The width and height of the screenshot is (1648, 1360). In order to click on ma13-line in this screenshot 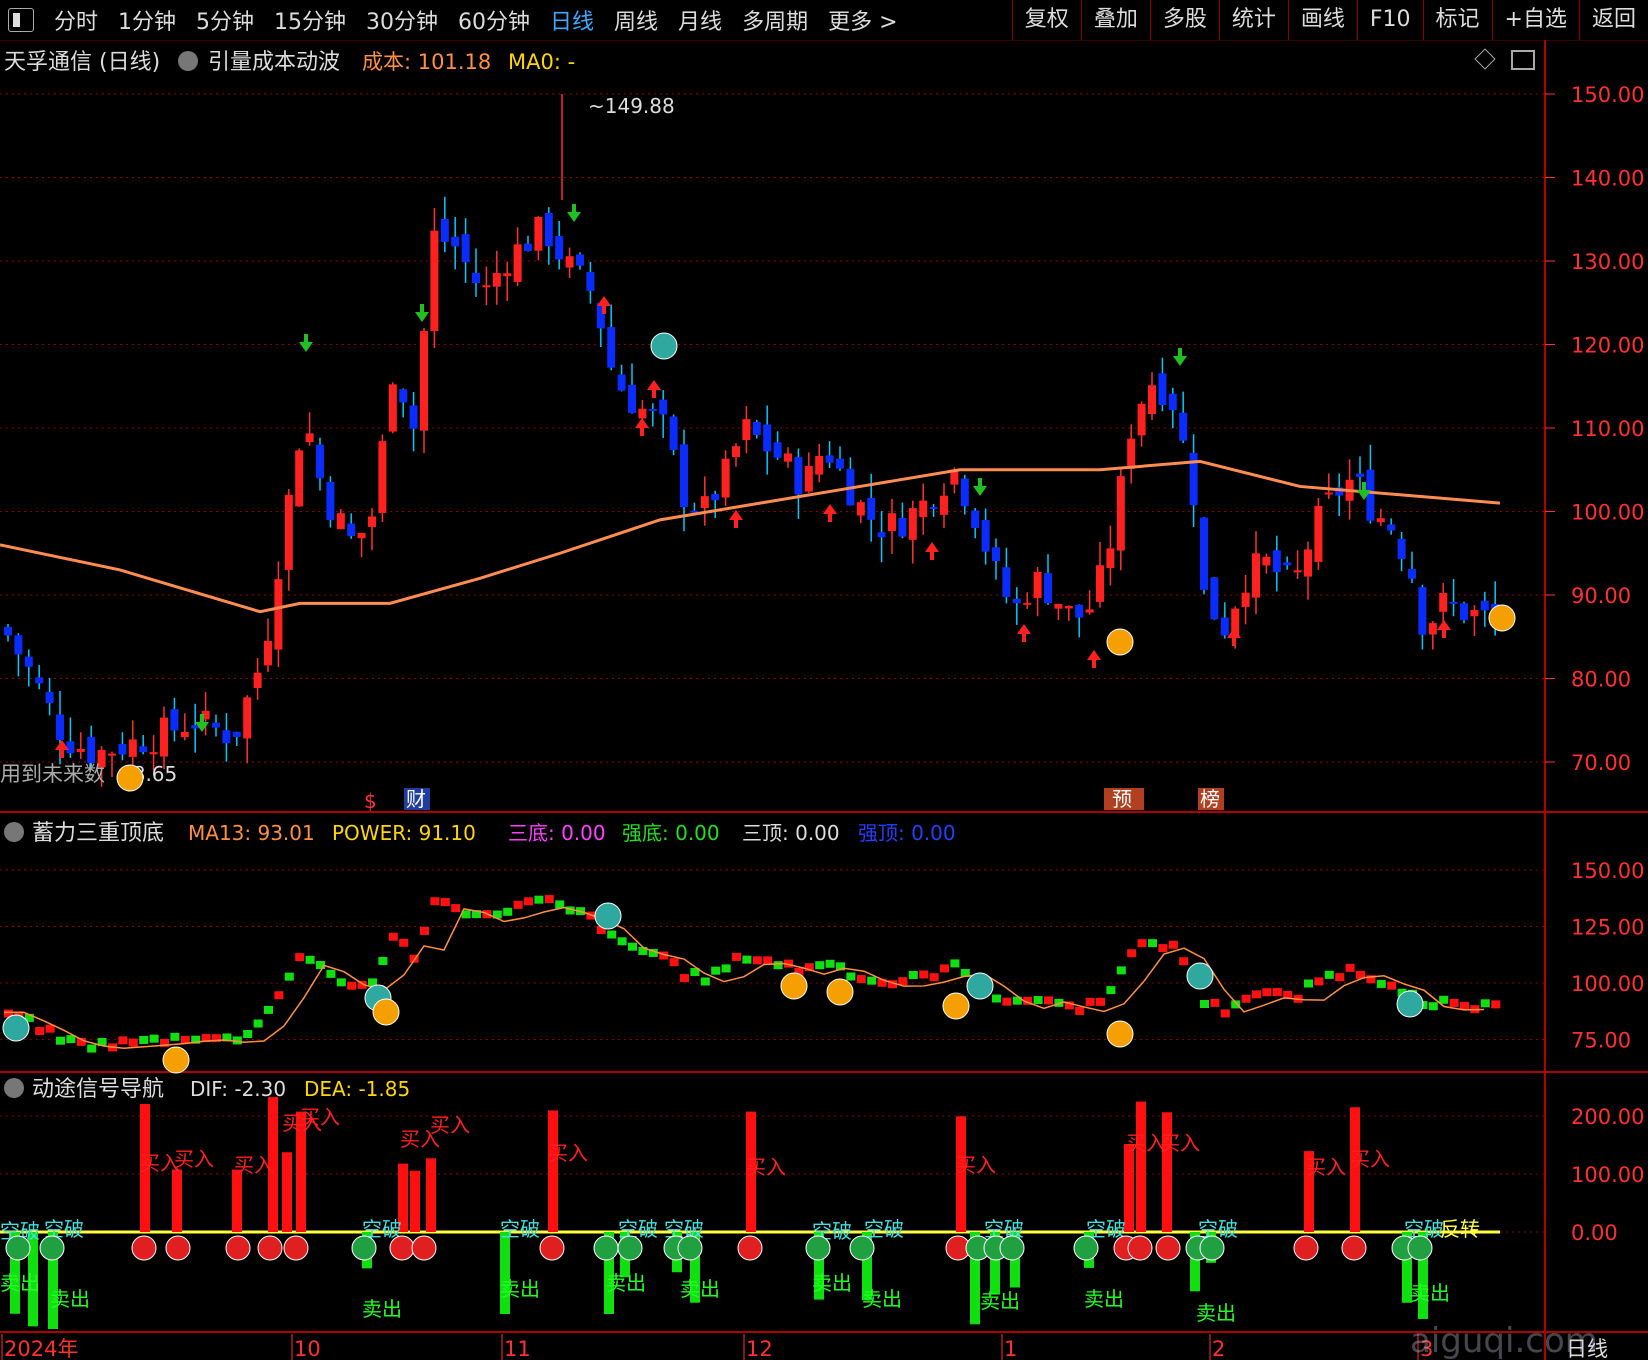, I will do `click(744, 977)`.